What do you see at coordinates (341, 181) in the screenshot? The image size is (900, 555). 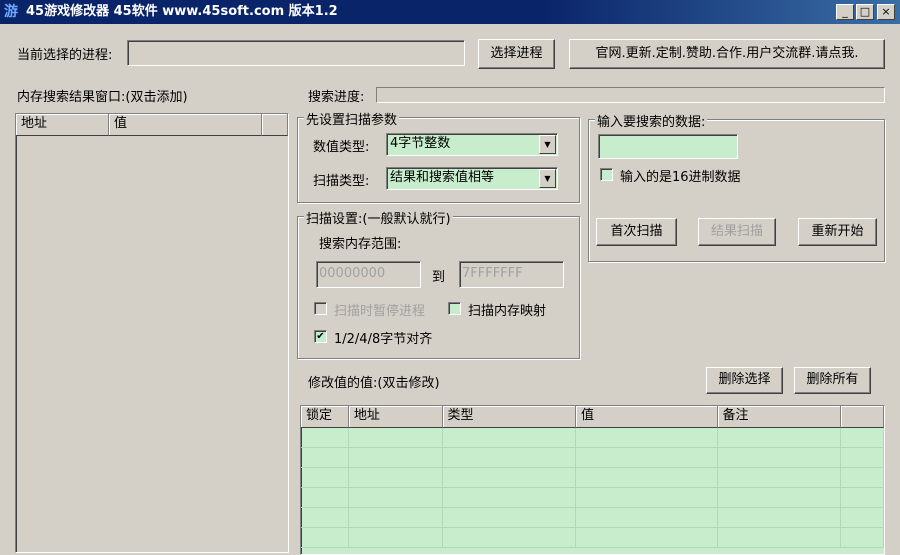 I see `scan-type-label: 扫描类型:` at bounding box center [341, 181].